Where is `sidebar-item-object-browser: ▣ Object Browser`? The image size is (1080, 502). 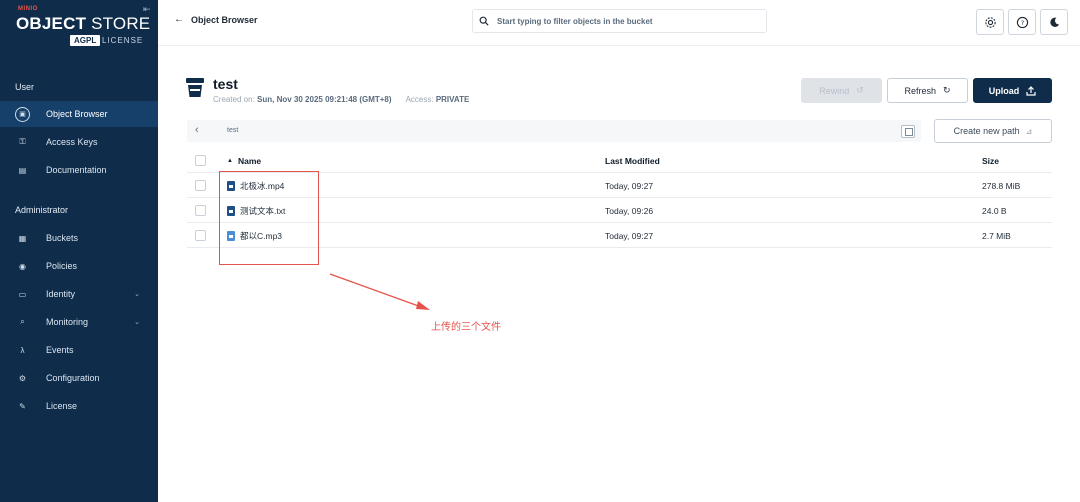 sidebar-item-object-browser: ▣ Object Browser is located at coordinates (79, 114).